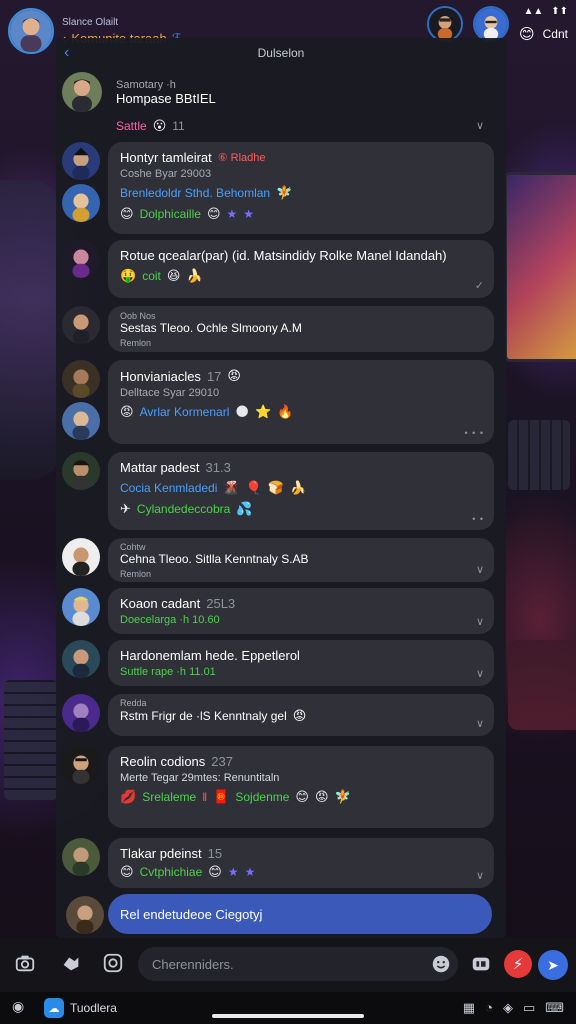 The height and width of the screenshot is (1024, 576). Describe the element at coordinates (554, 1008) in the screenshot. I see `keyboard-icon: ⌨` at that location.